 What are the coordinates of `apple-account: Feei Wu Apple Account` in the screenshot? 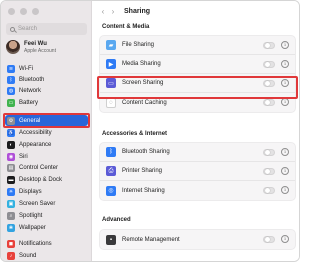 It's located at (31, 47).